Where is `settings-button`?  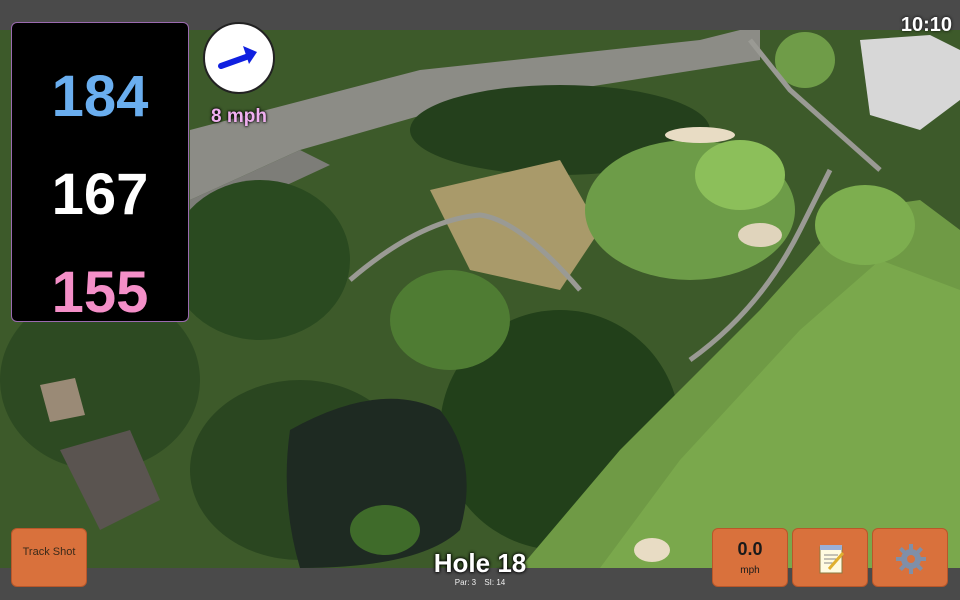 settings-button is located at coordinates (910, 557).